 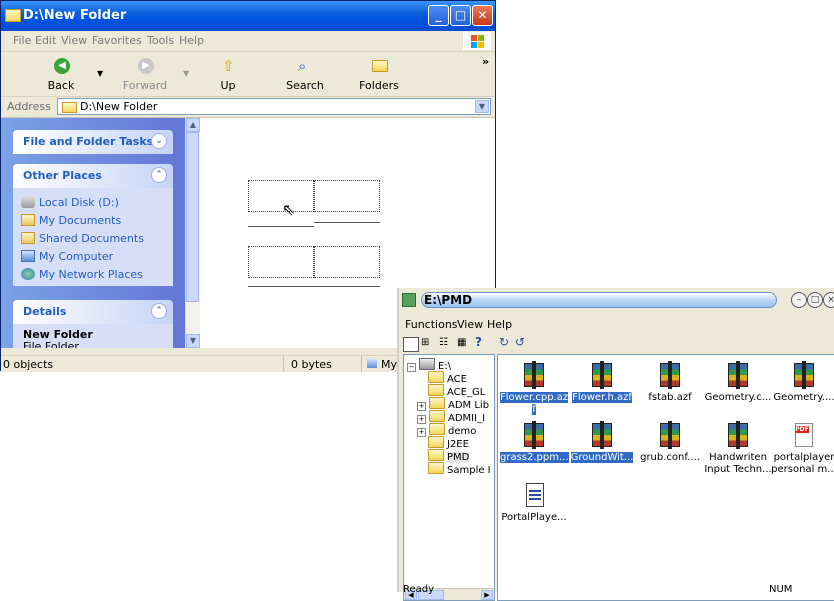 I want to click on menu-edit: Edit, so click(x=45, y=40).